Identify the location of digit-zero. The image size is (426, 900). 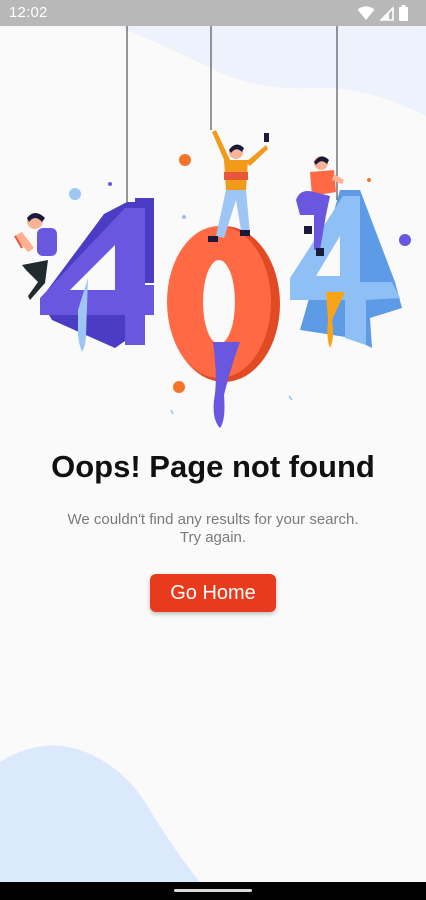
(223, 327).